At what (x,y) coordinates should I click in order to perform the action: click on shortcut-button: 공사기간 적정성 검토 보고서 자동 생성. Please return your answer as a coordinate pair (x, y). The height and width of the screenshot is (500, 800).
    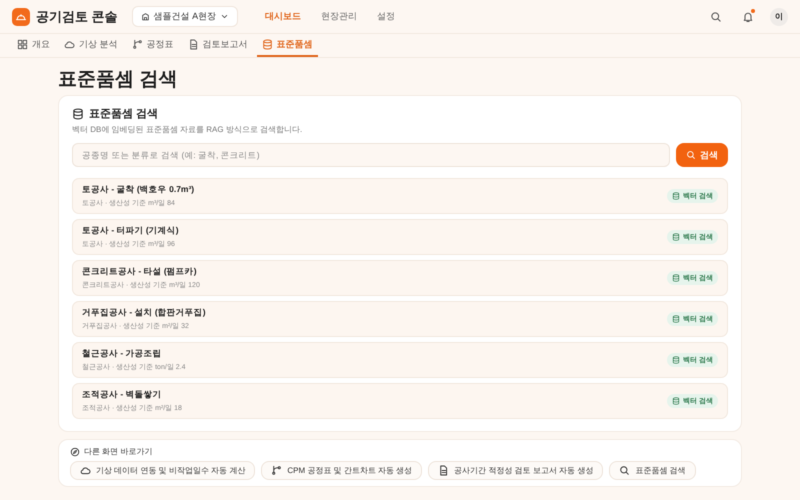
    Looking at the image, I should click on (516, 470).